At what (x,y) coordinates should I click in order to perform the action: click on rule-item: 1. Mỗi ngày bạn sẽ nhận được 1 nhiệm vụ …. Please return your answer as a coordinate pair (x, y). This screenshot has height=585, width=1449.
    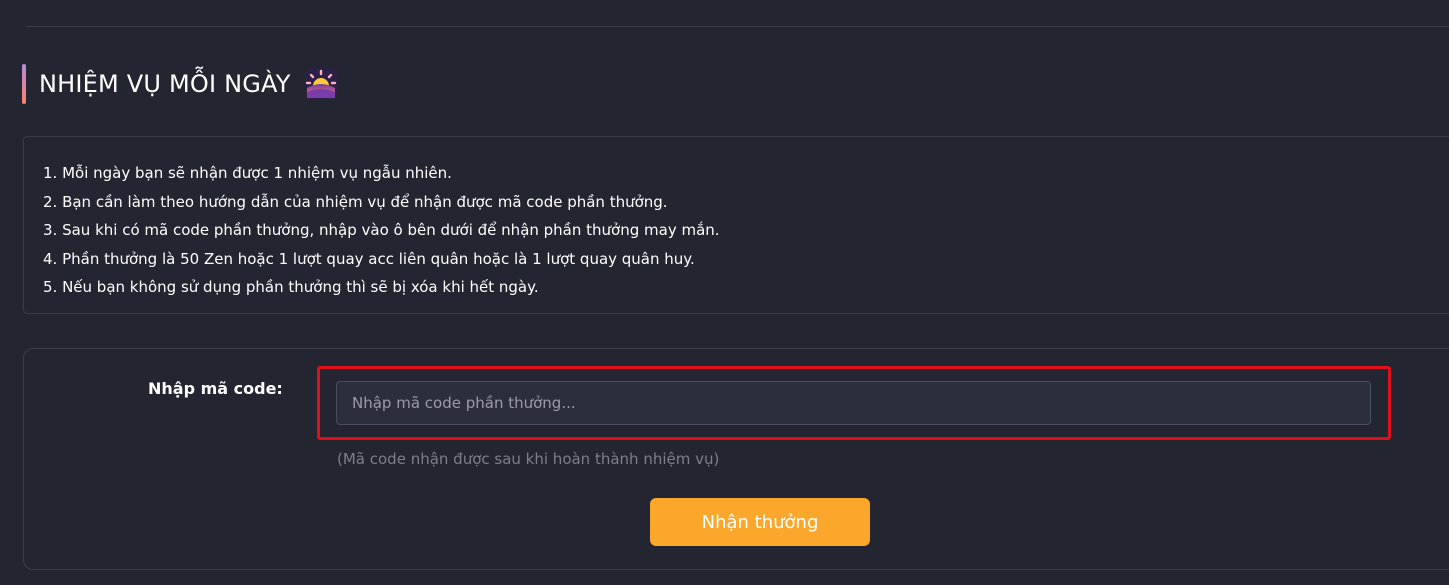
    Looking at the image, I should click on (247, 173).